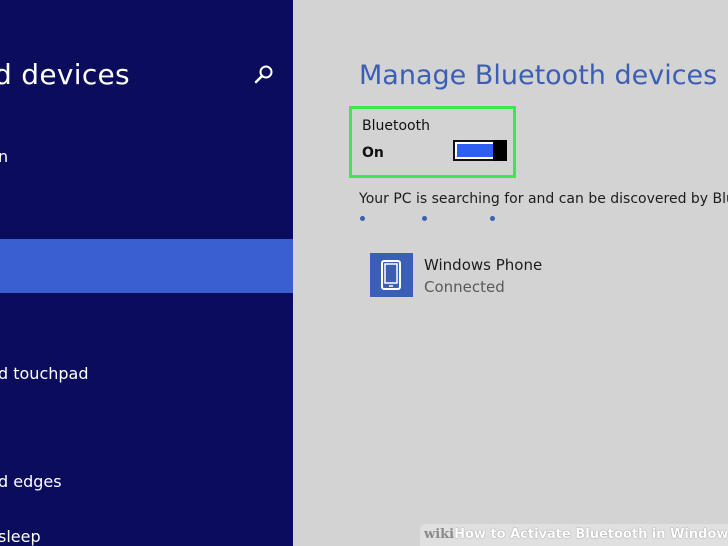 This screenshot has height=546, width=728. I want to click on sidebar-item-touchpad: d touchpad, so click(146, 375).